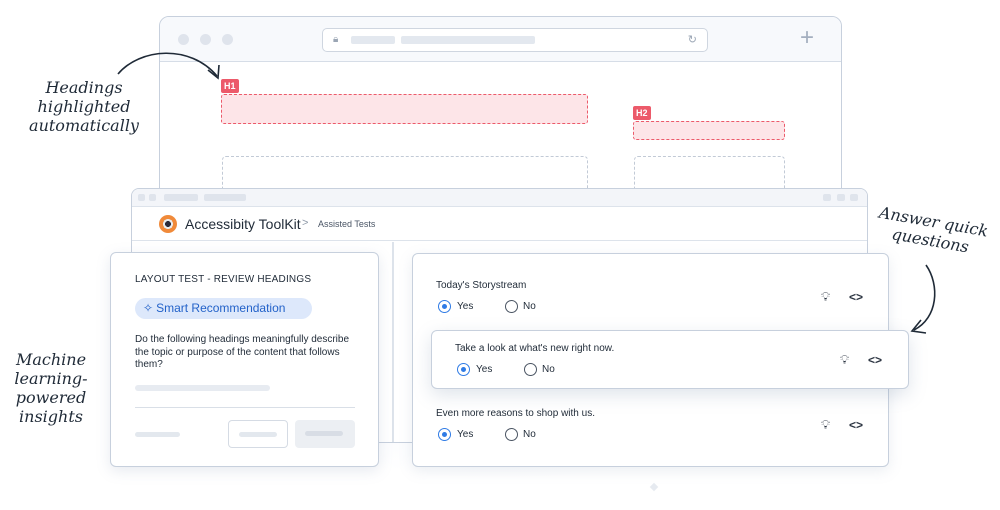  Describe the element at coordinates (51, 416) in the screenshot. I see `annotation-line: insights` at that location.